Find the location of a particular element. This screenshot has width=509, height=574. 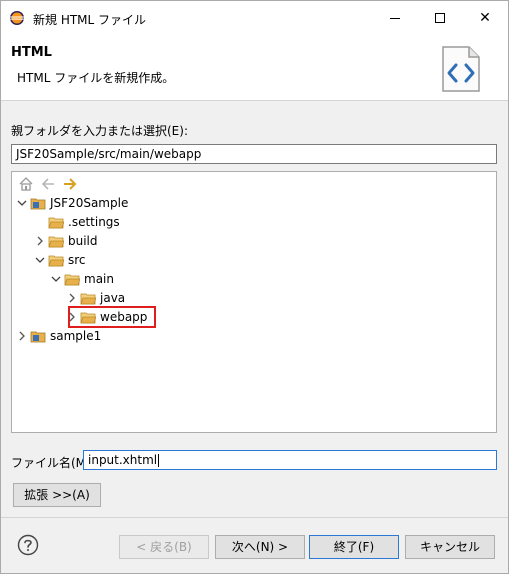

selection-highlight is located at coordinates (112, 317).